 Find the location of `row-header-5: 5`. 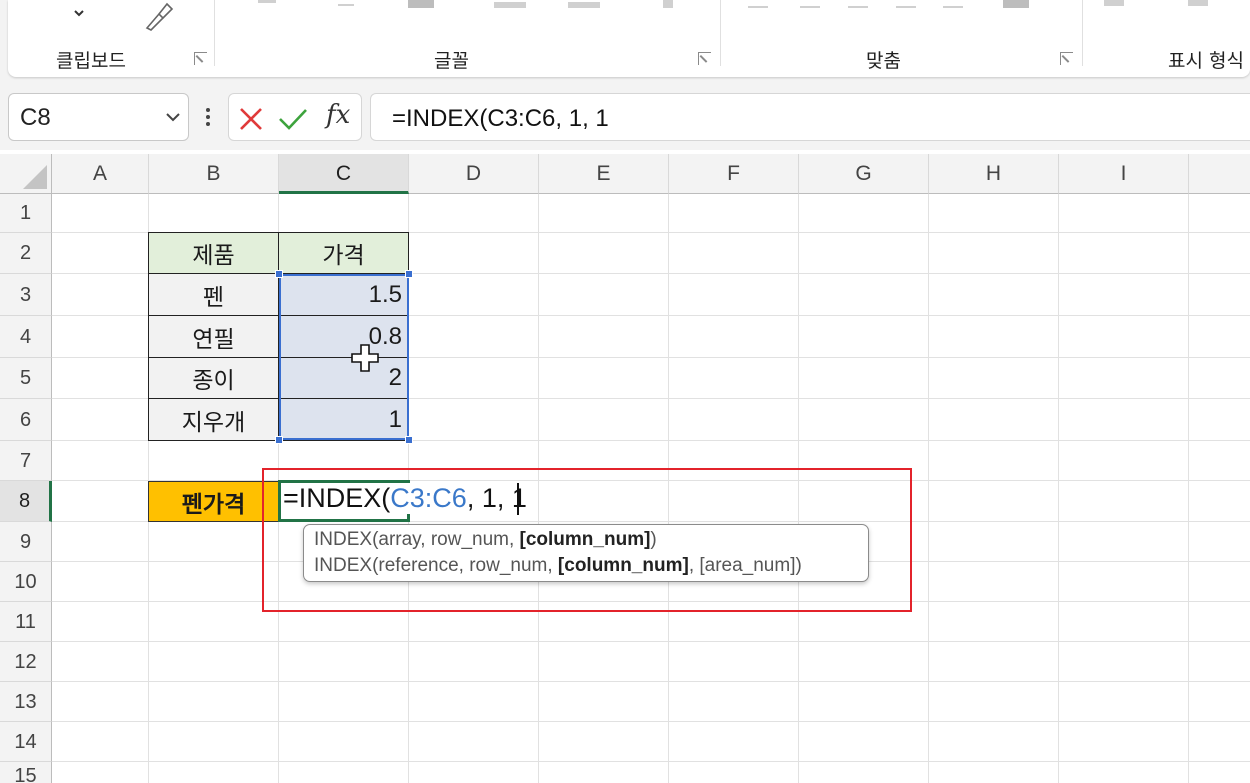

row-header-5: 5 is located at coordinates (26, 378).